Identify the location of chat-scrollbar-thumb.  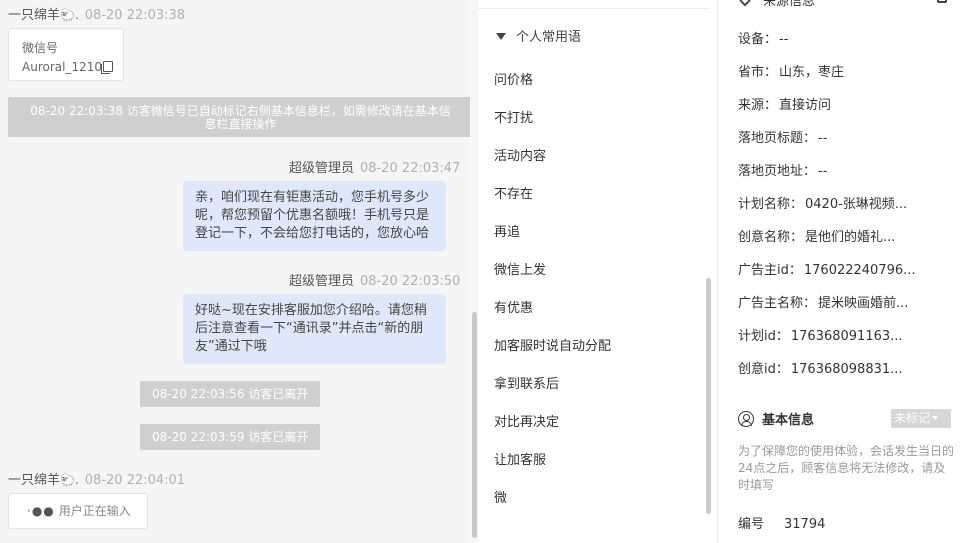
(474, 425).